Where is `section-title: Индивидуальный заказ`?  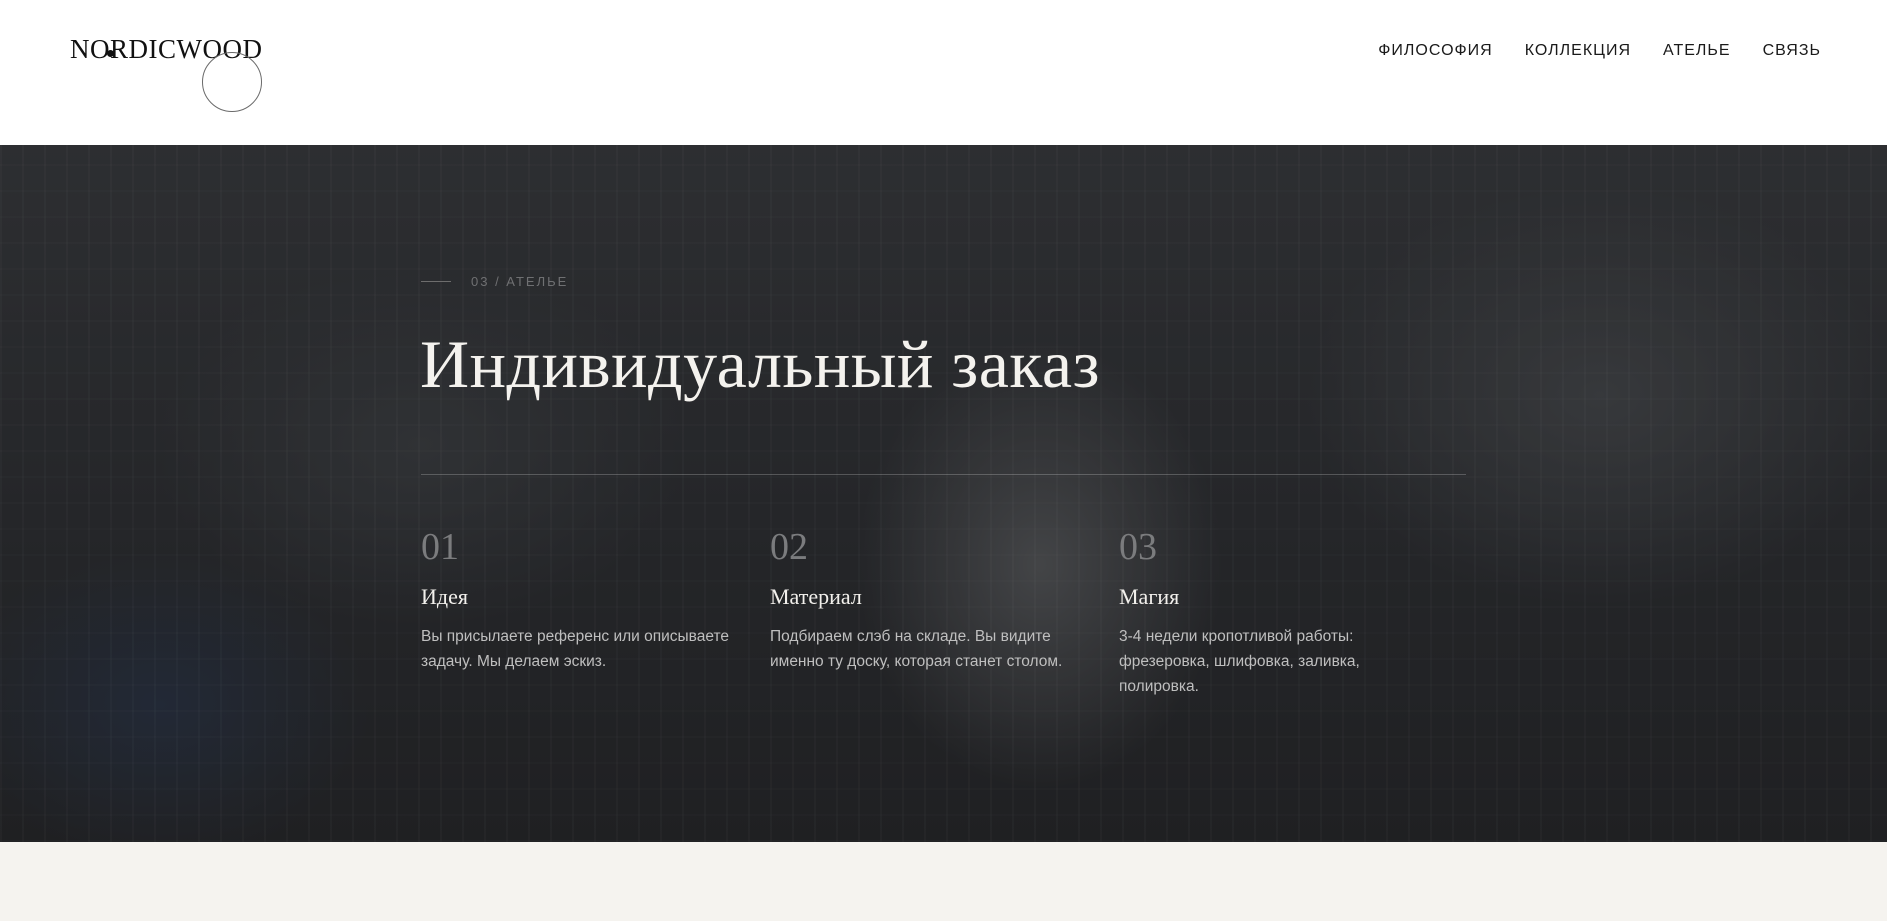
section-title: Индивидуальный заказ is located at coordinates (760, 364).